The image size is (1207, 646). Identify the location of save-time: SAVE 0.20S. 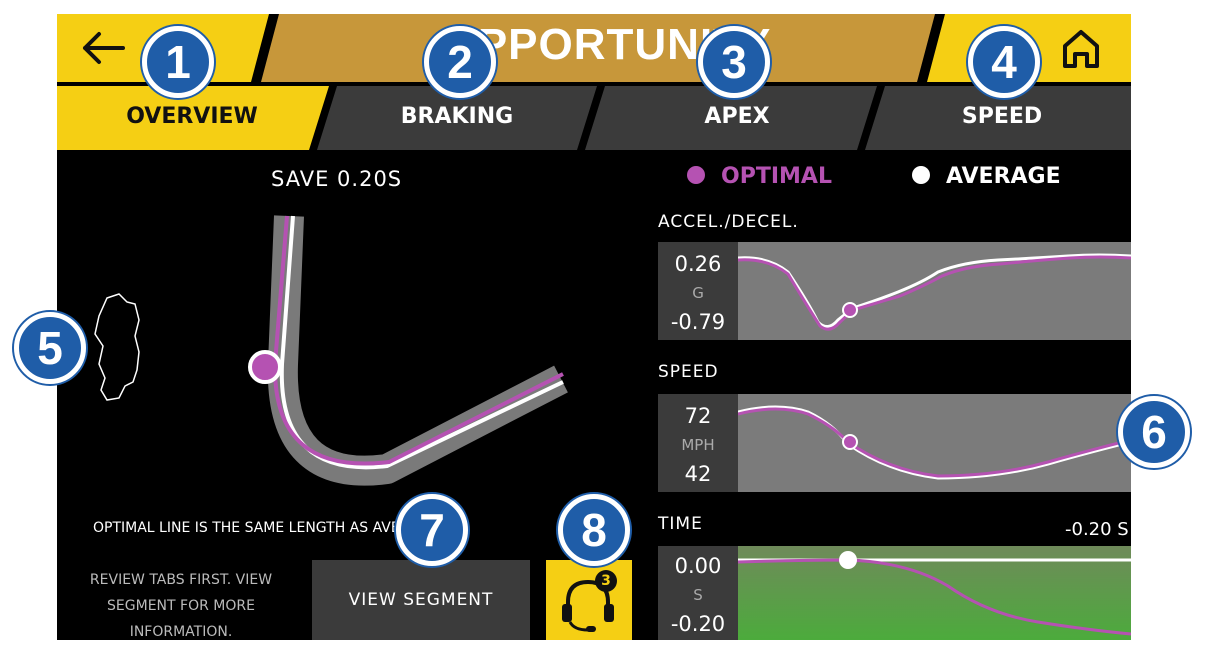
(337, 179).